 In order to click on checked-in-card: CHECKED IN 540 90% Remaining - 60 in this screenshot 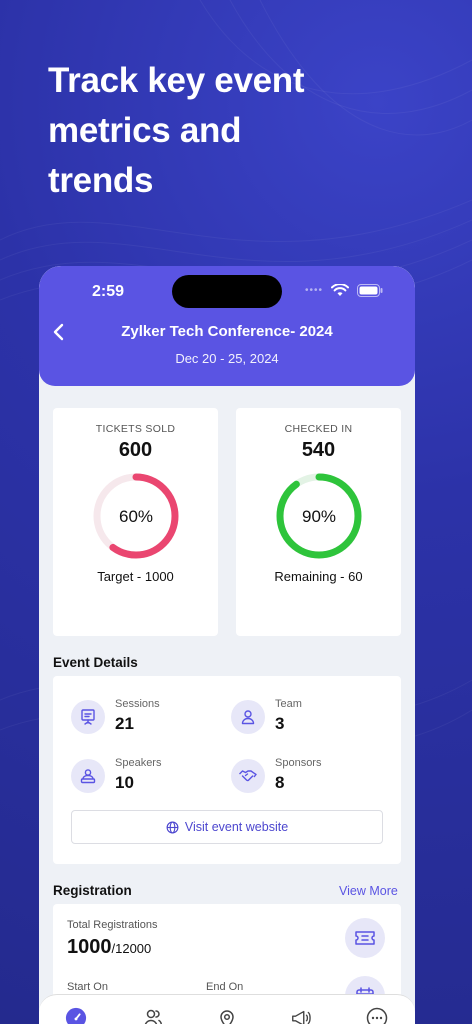, I will do `click(318, 522)`.